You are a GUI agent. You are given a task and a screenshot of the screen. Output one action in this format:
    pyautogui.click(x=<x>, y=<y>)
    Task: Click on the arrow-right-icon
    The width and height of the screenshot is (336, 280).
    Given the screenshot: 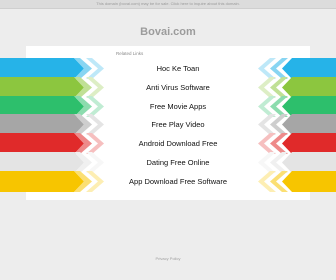 What is the action you would take?
    pyautogui.click(x=52, y=181)
    